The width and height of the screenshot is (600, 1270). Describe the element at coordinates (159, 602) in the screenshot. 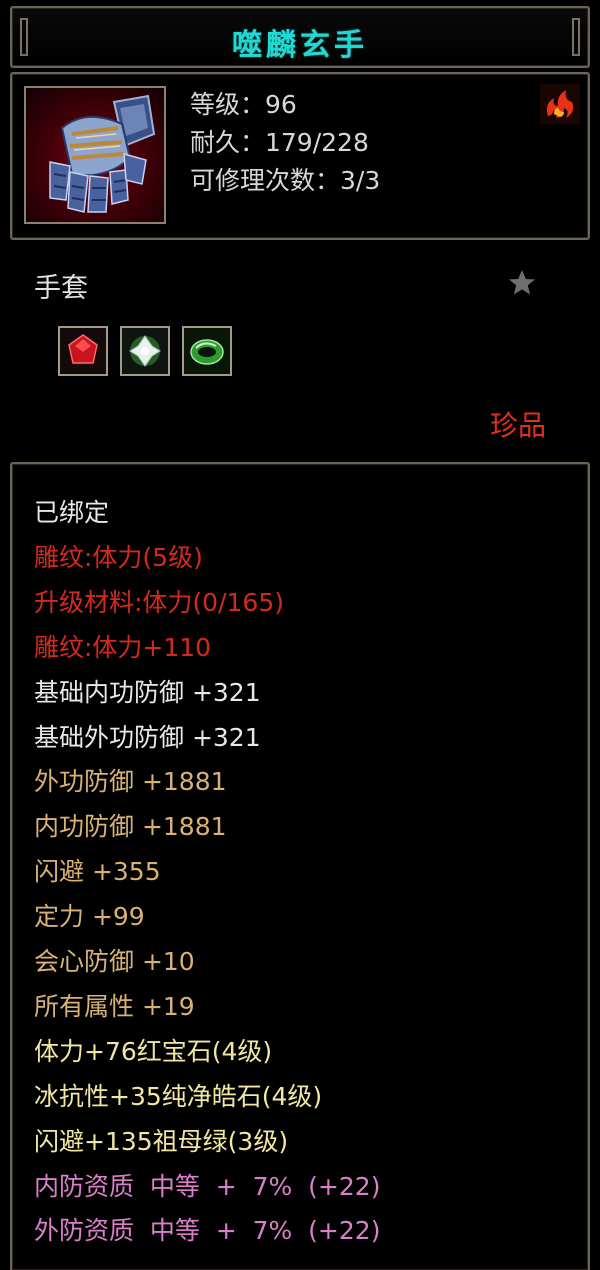

I see `attribute-line: 升级材料:体力(0/165)` at that location.